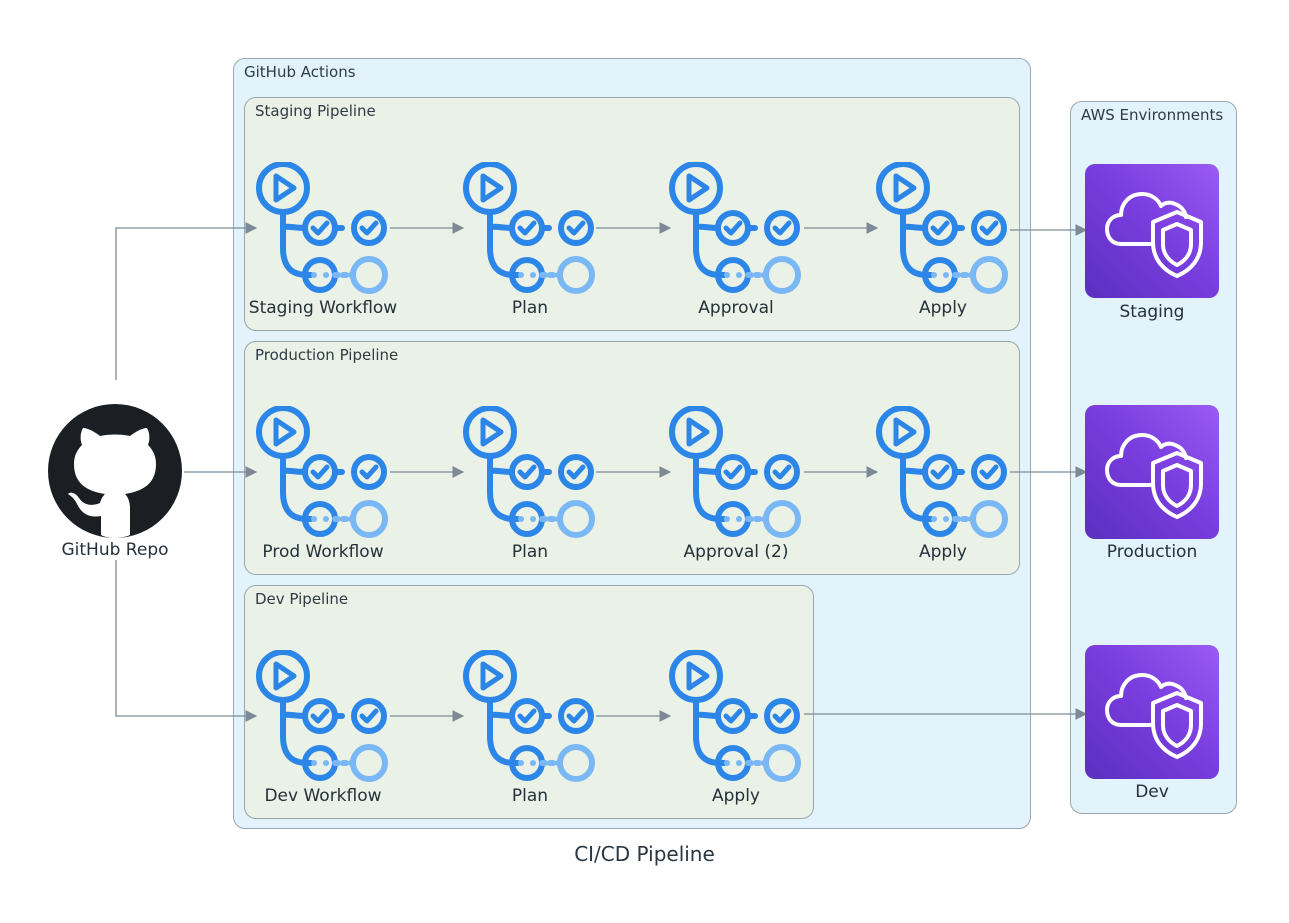 This screenshot has height=923, width=1289. Describe the element at coordinates (115, 550) in the screenshot. I see `github-repo-label: GitHub Repo` at that location.